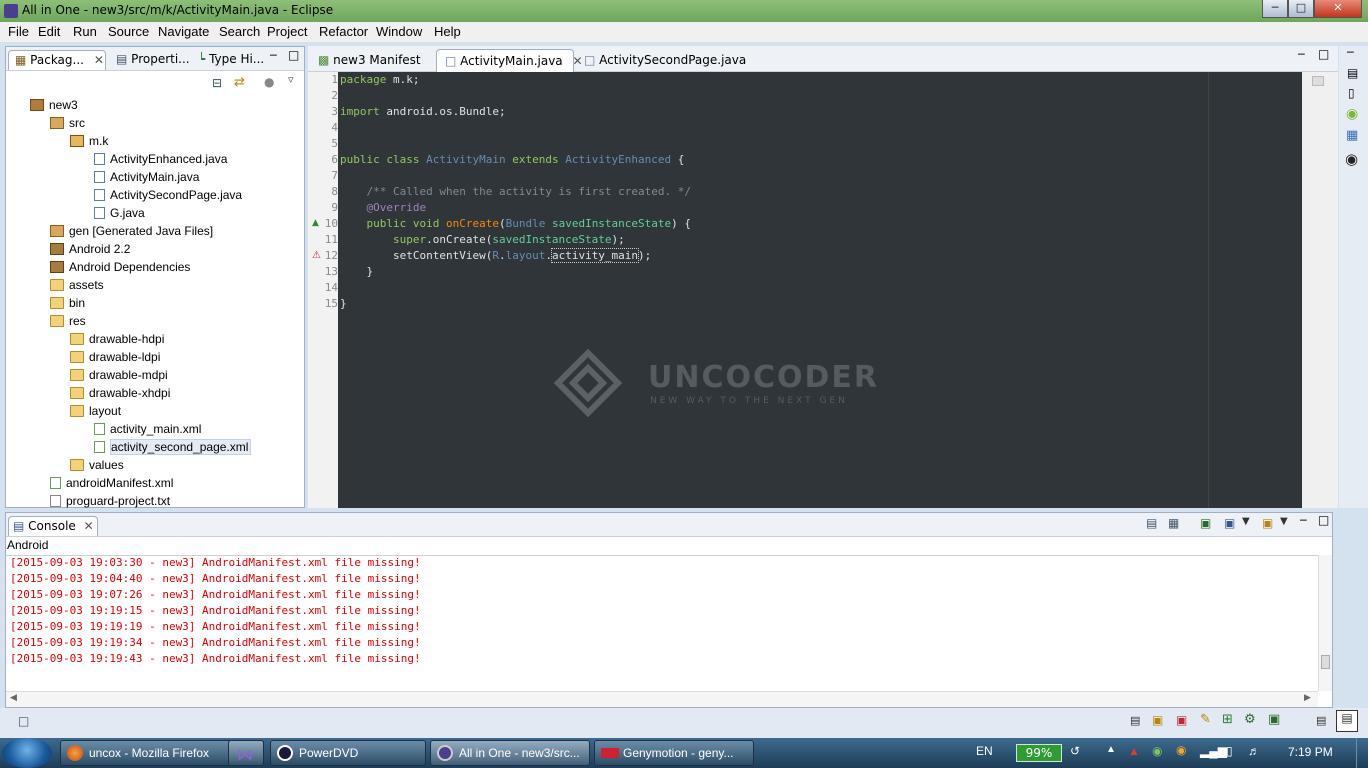 This screenshot has width=1368, height=768. Describe the element at coordinates (1310, 752) in the screenshot. I see `clock: 7:19 PM` at that location.